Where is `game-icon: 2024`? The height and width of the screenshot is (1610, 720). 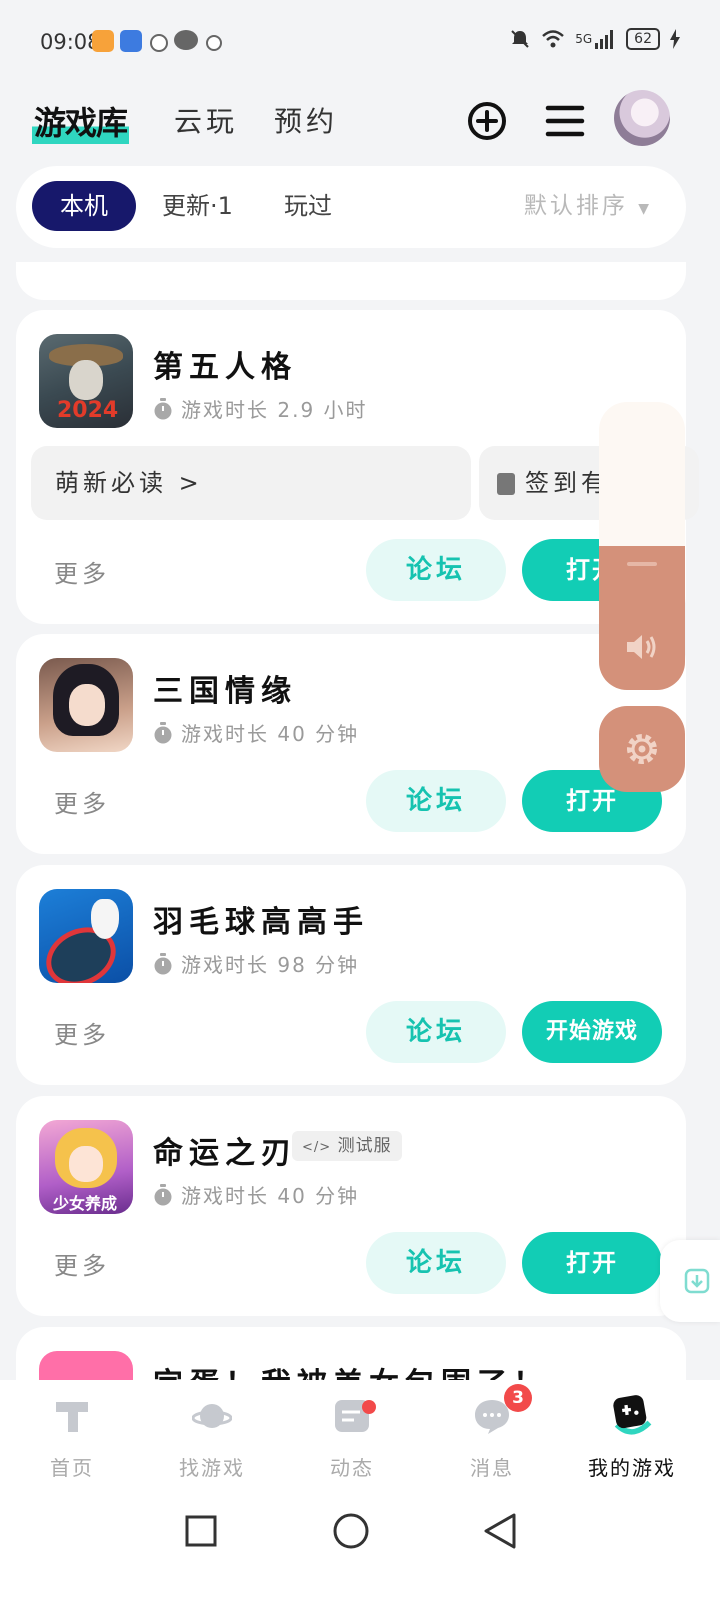
game-icon: 2024 is located at coordinates (86, 381).